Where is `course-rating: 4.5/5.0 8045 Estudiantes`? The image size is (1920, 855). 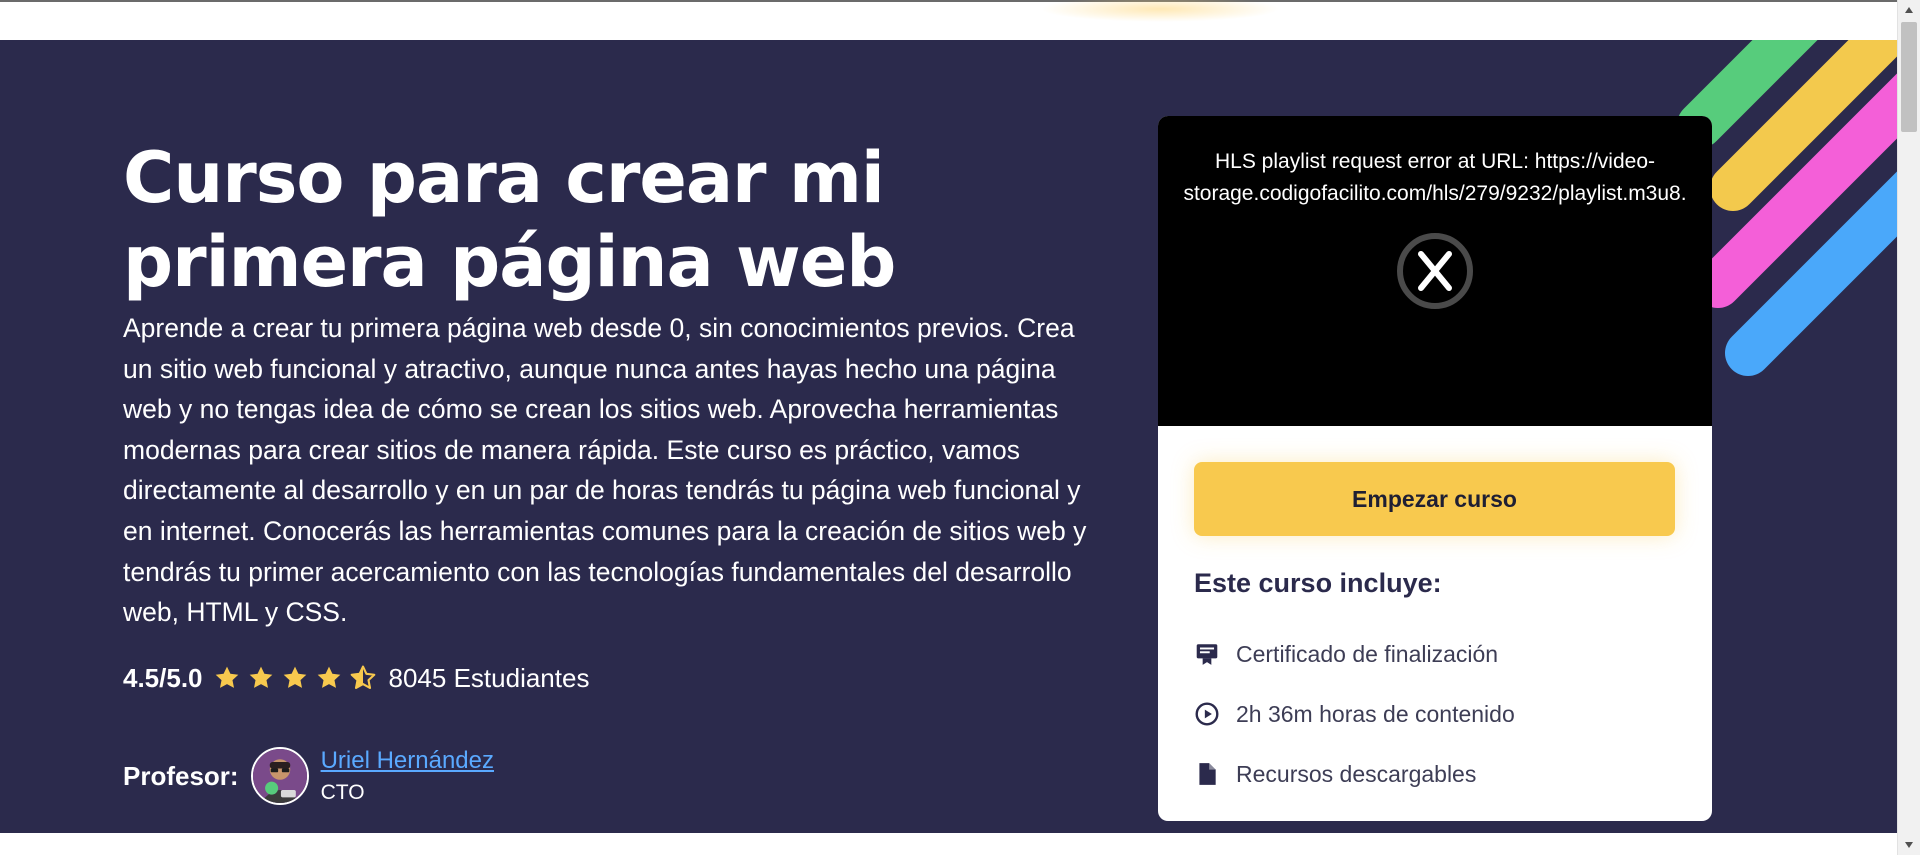 course-rating: 4.5/5.0 8045 Estudiantes is located at coordinates (356, 678).